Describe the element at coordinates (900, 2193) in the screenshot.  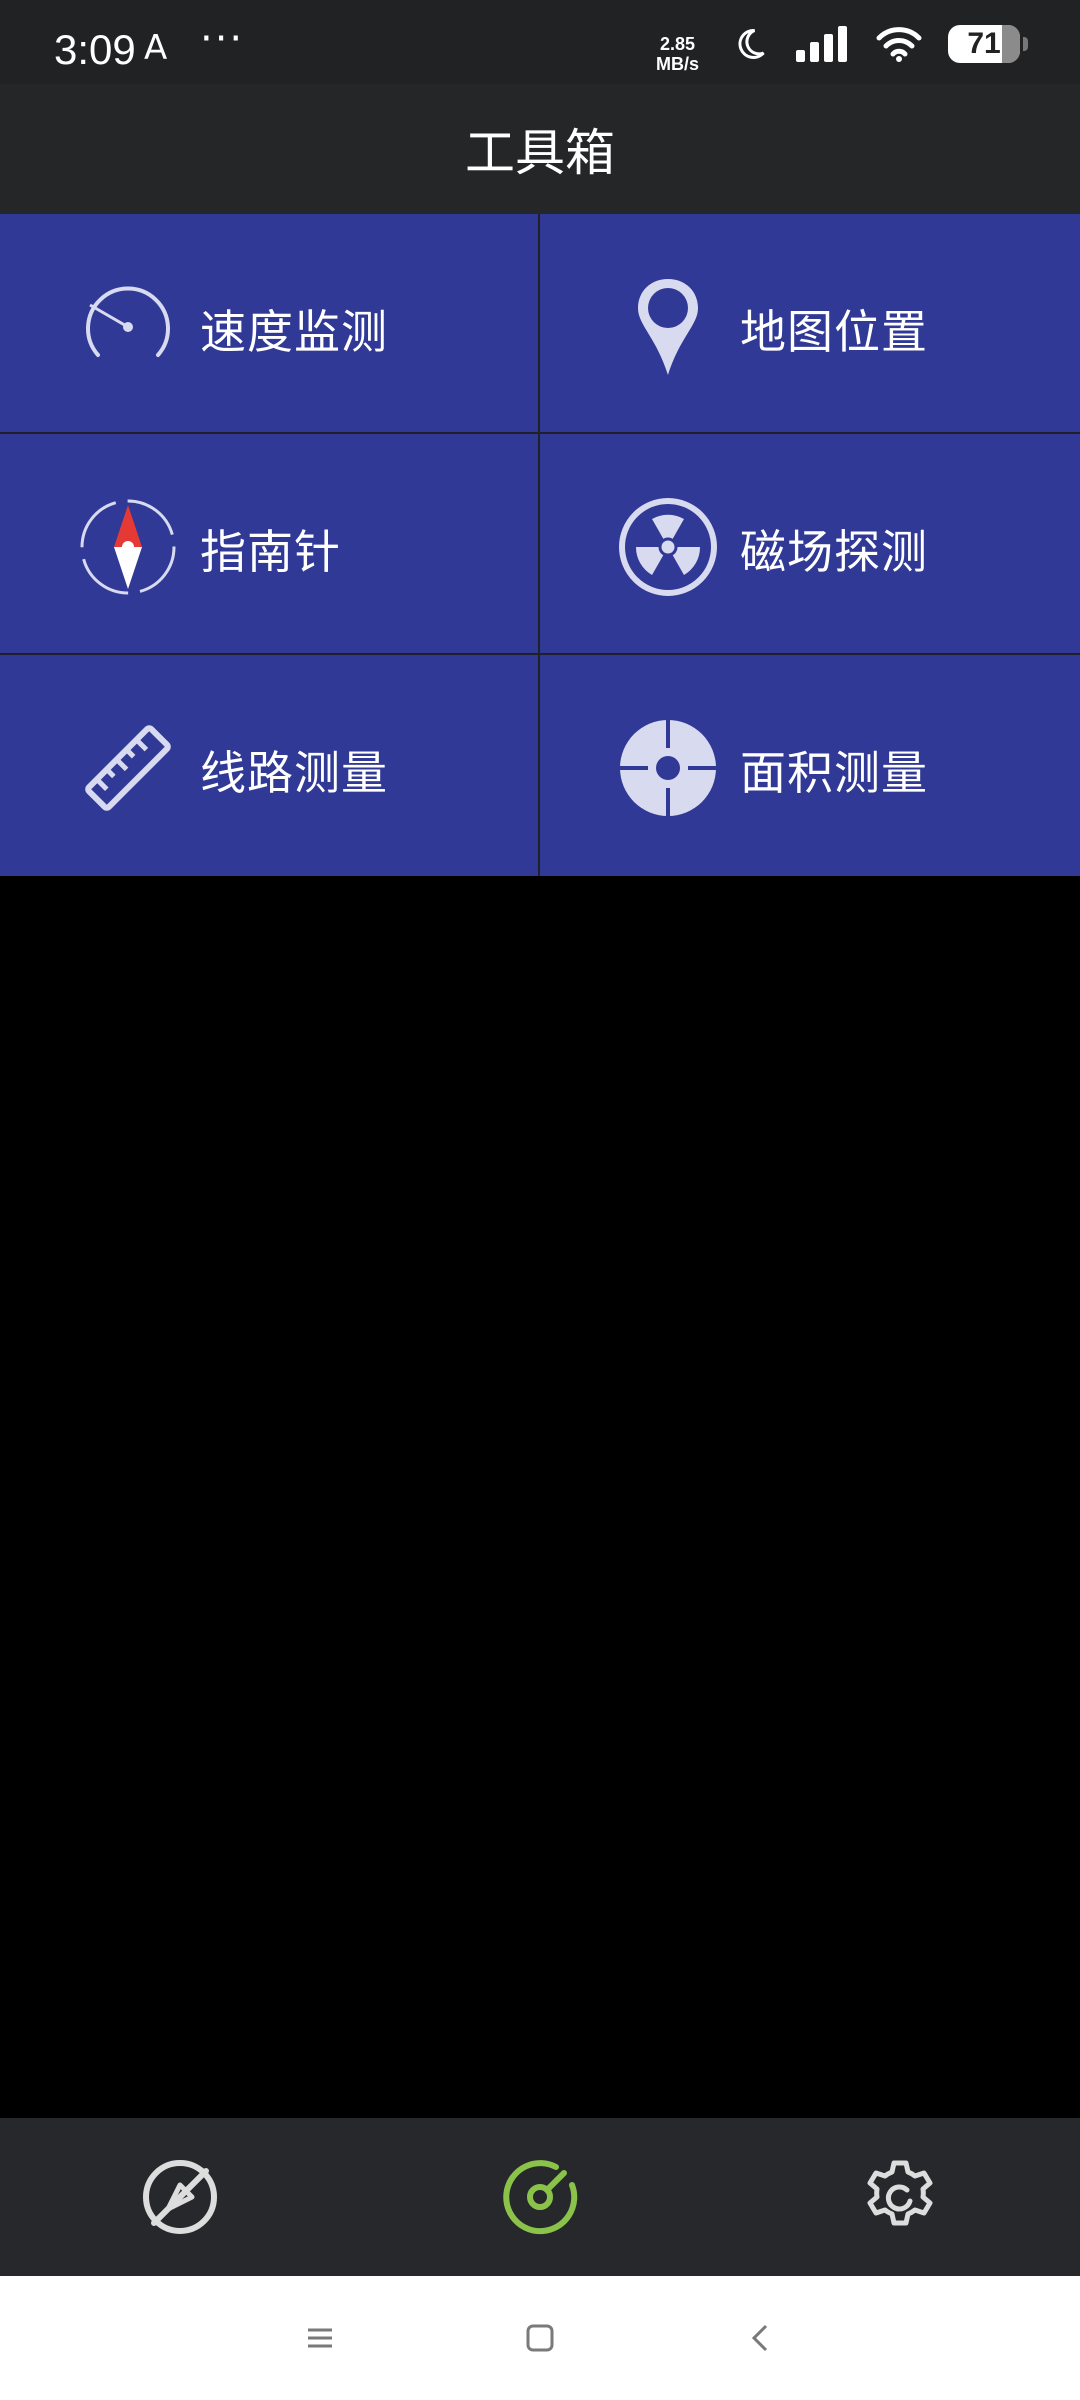
I see `settings-icon` at that location.